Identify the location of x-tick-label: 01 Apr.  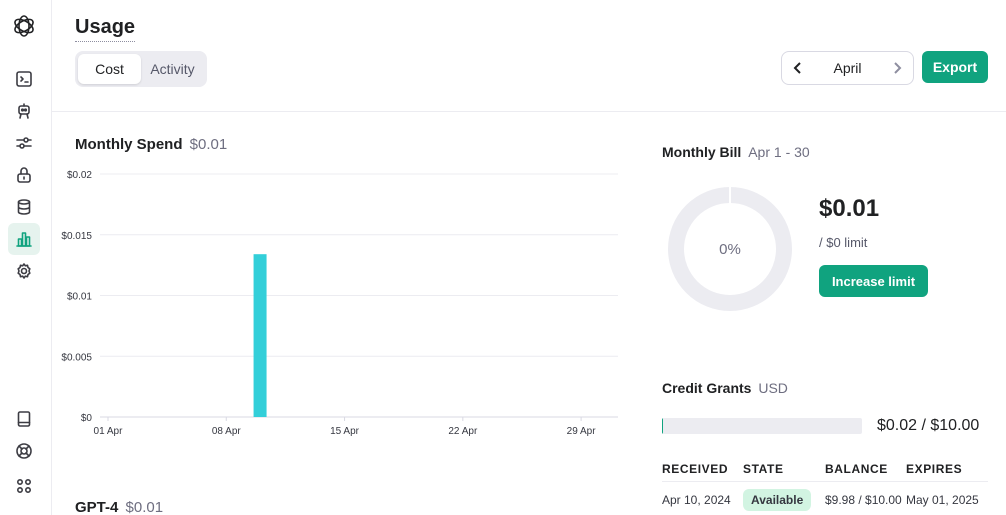
(109, 431).